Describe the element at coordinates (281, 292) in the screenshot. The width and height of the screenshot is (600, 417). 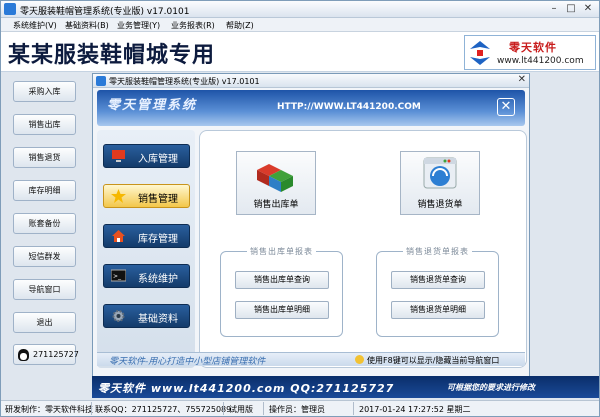
I see `sales-out-report-group: 销售出库单报表 销售出库单查询 销售出库单明细` at that location.